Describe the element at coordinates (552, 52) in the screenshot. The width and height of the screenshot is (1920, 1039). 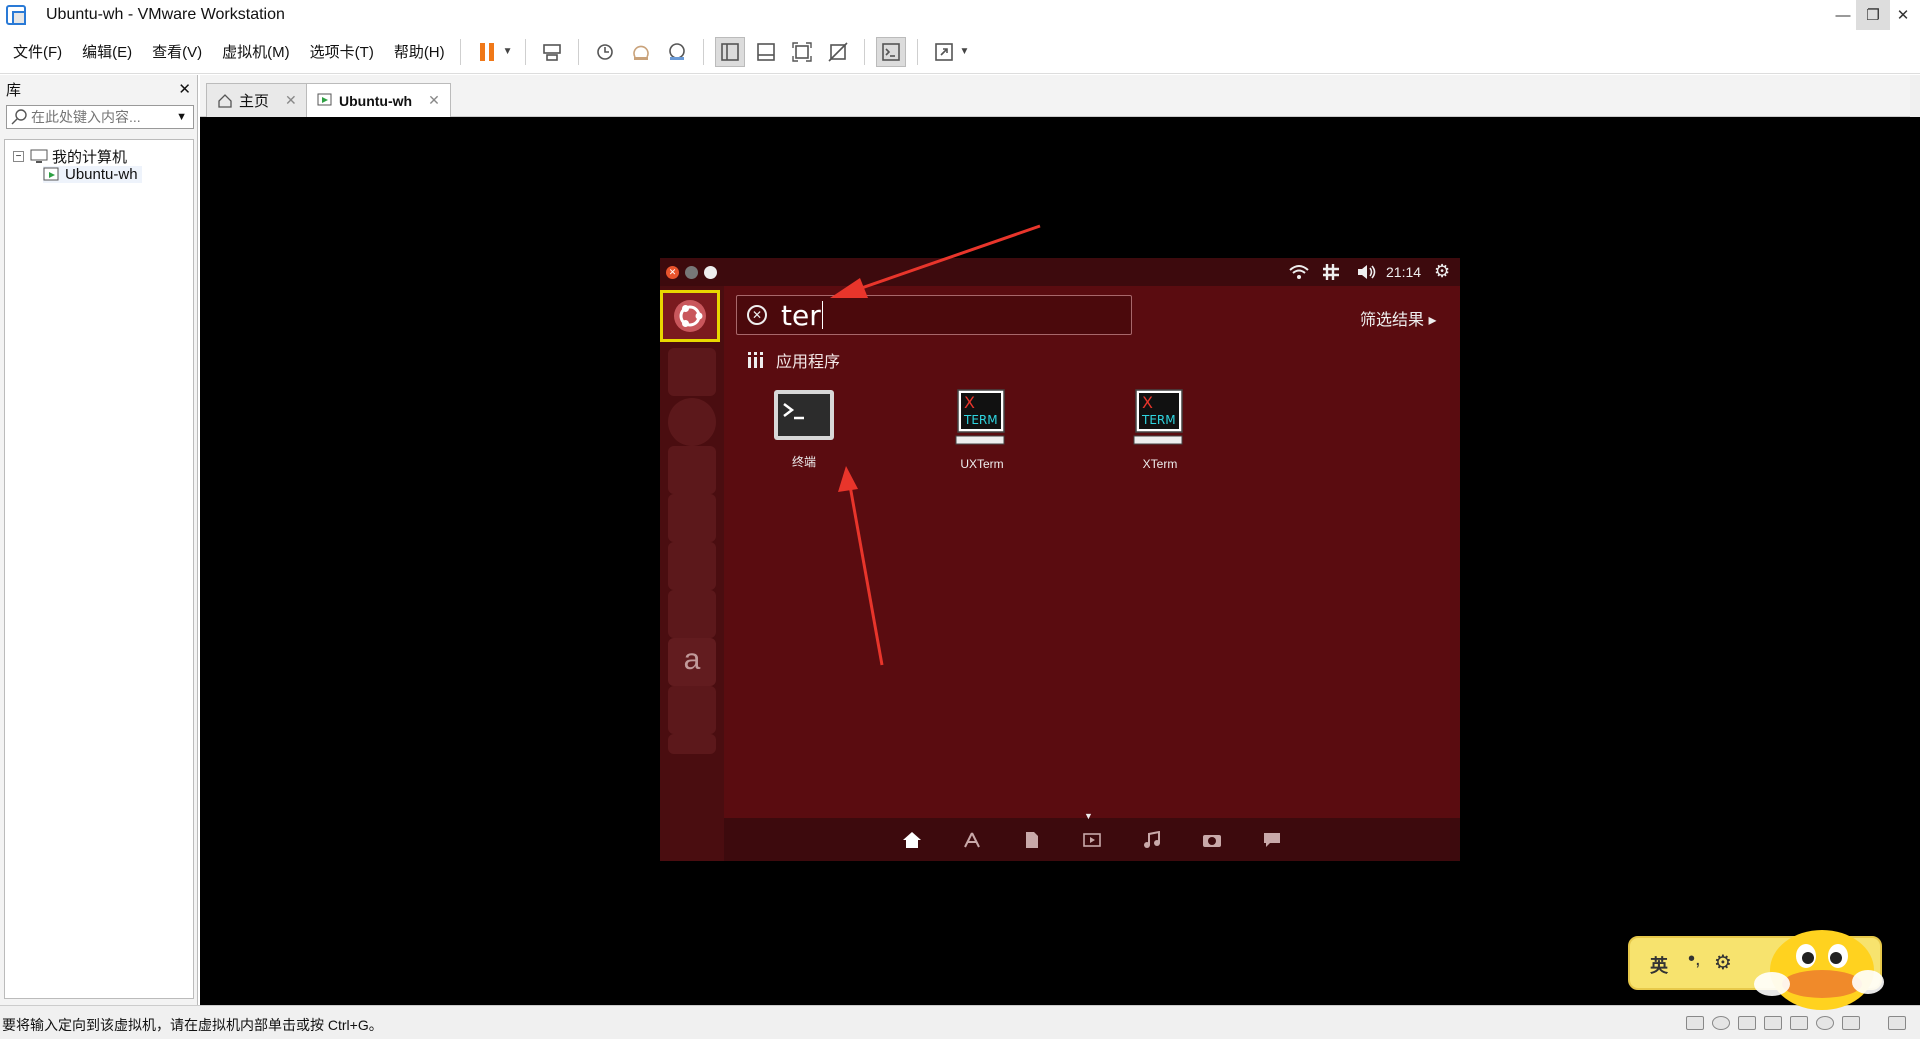
I see `send-ctrl-alt-del-button` at that location.